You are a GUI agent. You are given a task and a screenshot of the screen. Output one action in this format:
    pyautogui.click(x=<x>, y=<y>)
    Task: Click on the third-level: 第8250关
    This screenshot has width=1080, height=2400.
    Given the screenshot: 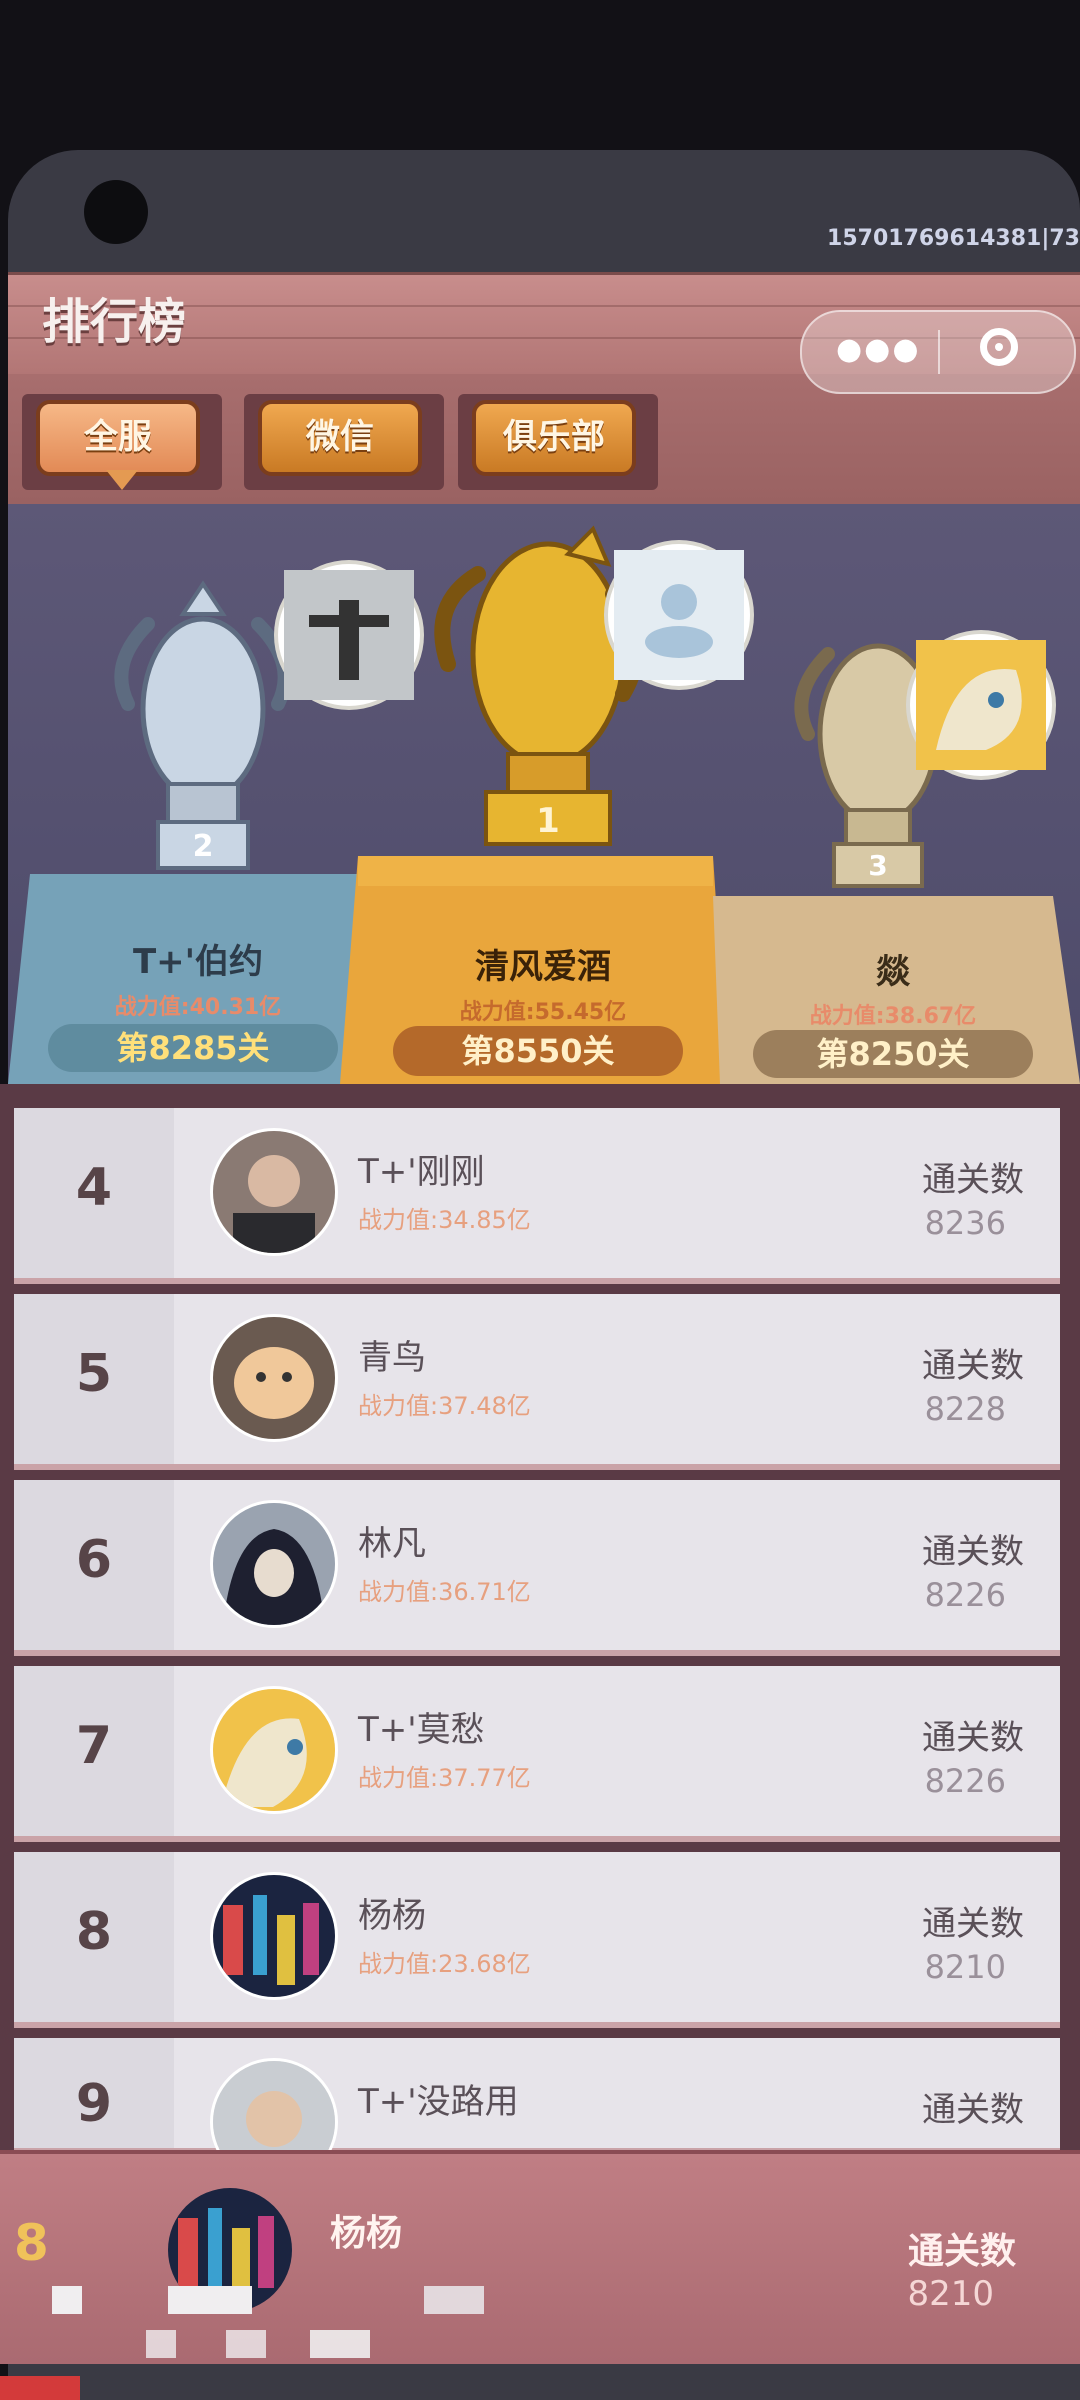 What is the action you would take?
    pyautogui.click(x=893, y=1054)
    